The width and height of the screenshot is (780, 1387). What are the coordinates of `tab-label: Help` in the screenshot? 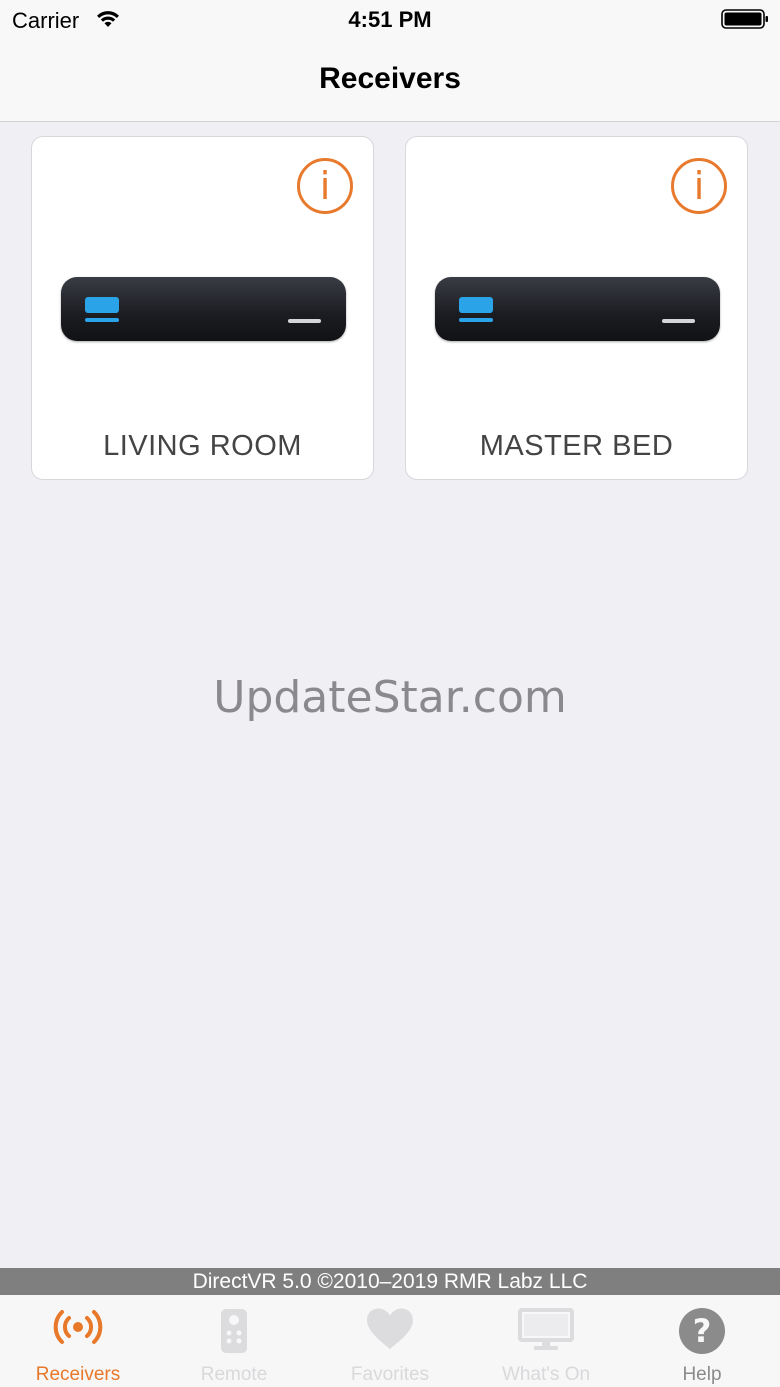 It's located at (702, 1374).